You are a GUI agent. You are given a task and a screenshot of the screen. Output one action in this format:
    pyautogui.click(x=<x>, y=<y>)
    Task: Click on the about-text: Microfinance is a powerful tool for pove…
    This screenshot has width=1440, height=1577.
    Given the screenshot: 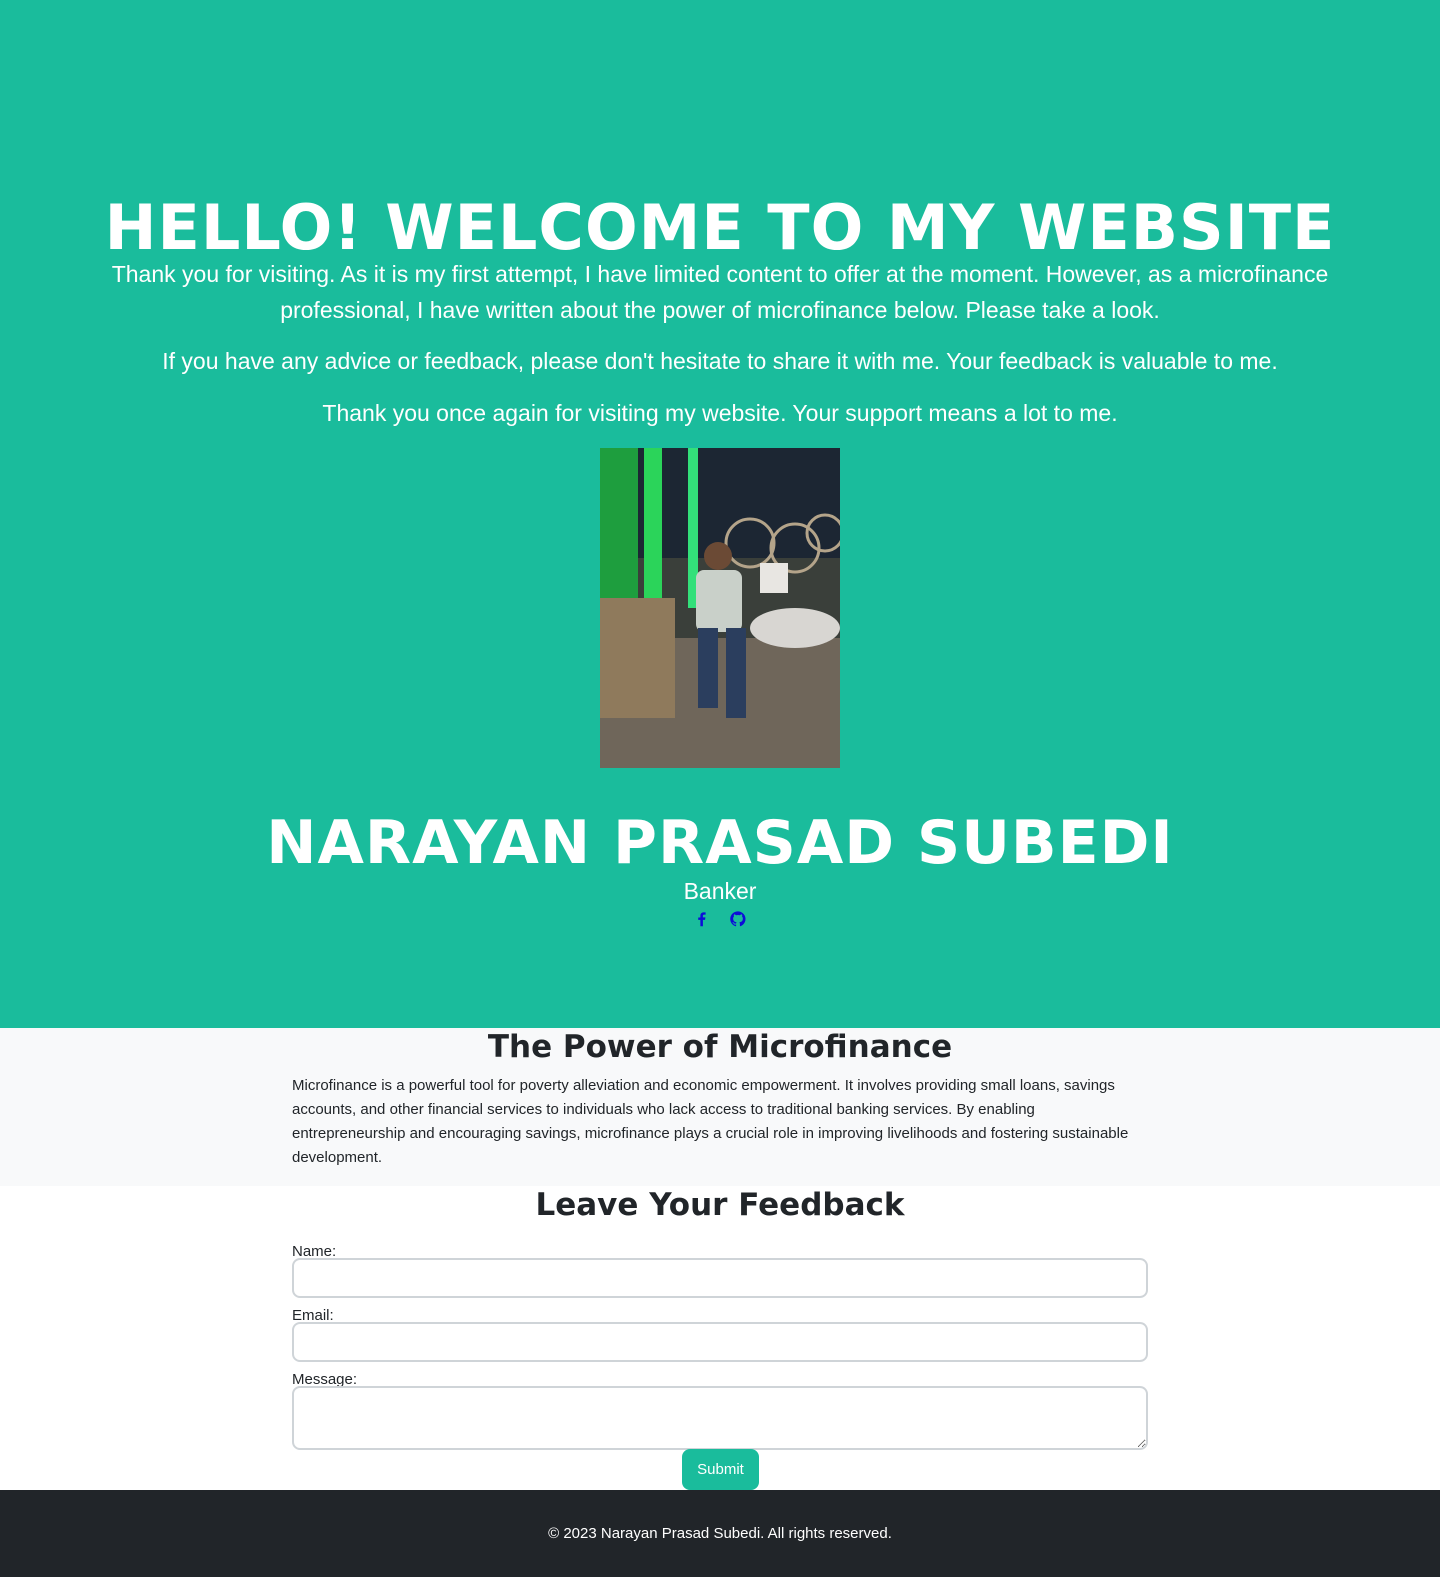 What is the action you would take?
    pyautogui.click(x=710, y=1121)
    